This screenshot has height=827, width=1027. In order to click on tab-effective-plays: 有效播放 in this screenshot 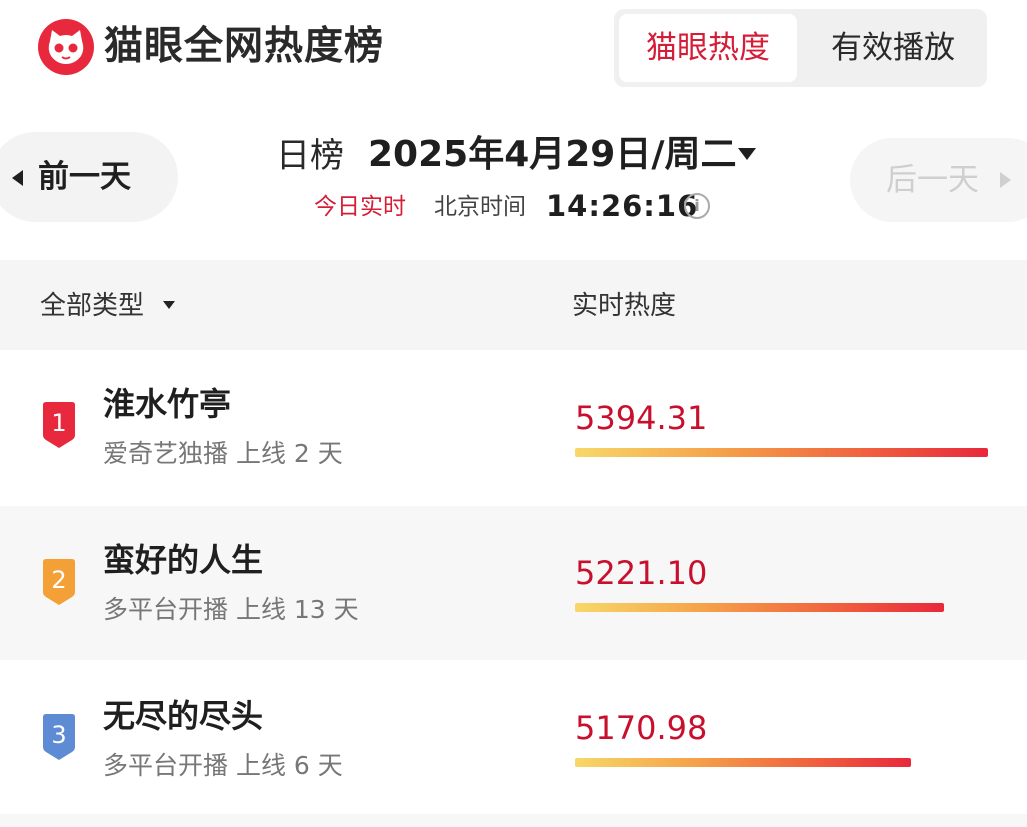, I will do `click(893, 48)`.